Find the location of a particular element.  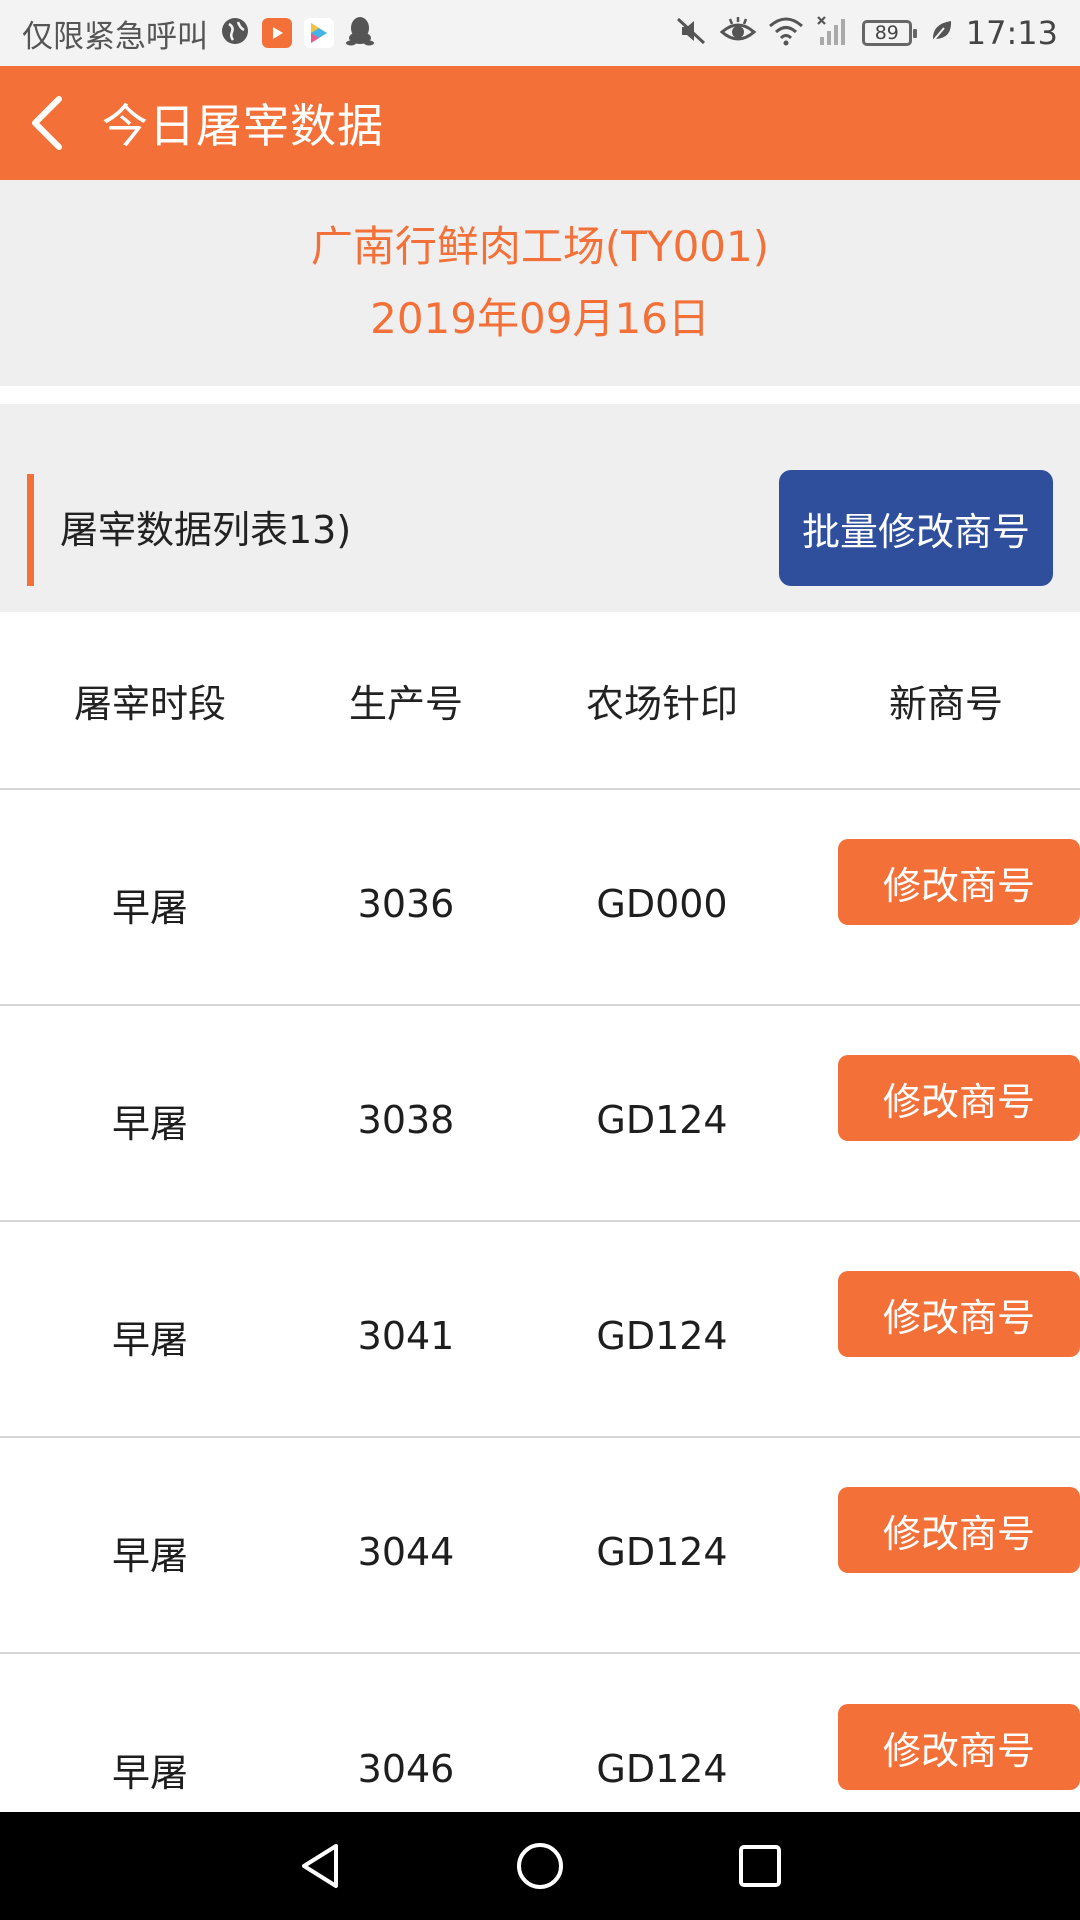

table-row: 早屠 3041 GD124 修改商号 is located at coordinates (540, 1330).